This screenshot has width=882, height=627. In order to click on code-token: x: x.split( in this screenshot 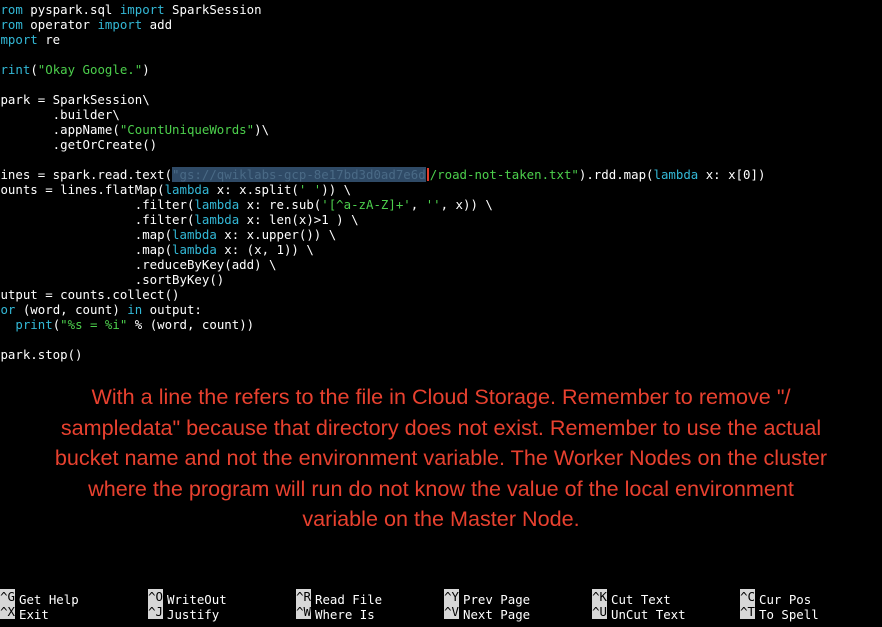, I will do `click(254, 189)`.